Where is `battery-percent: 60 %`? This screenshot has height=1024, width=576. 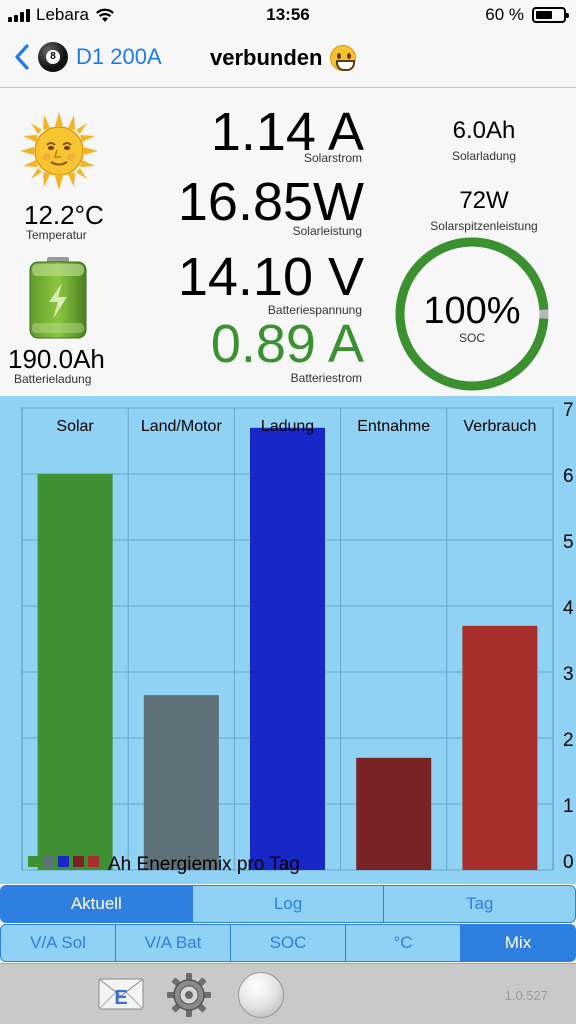 battery-percent: 60 % is located at coordinates (504, 14).